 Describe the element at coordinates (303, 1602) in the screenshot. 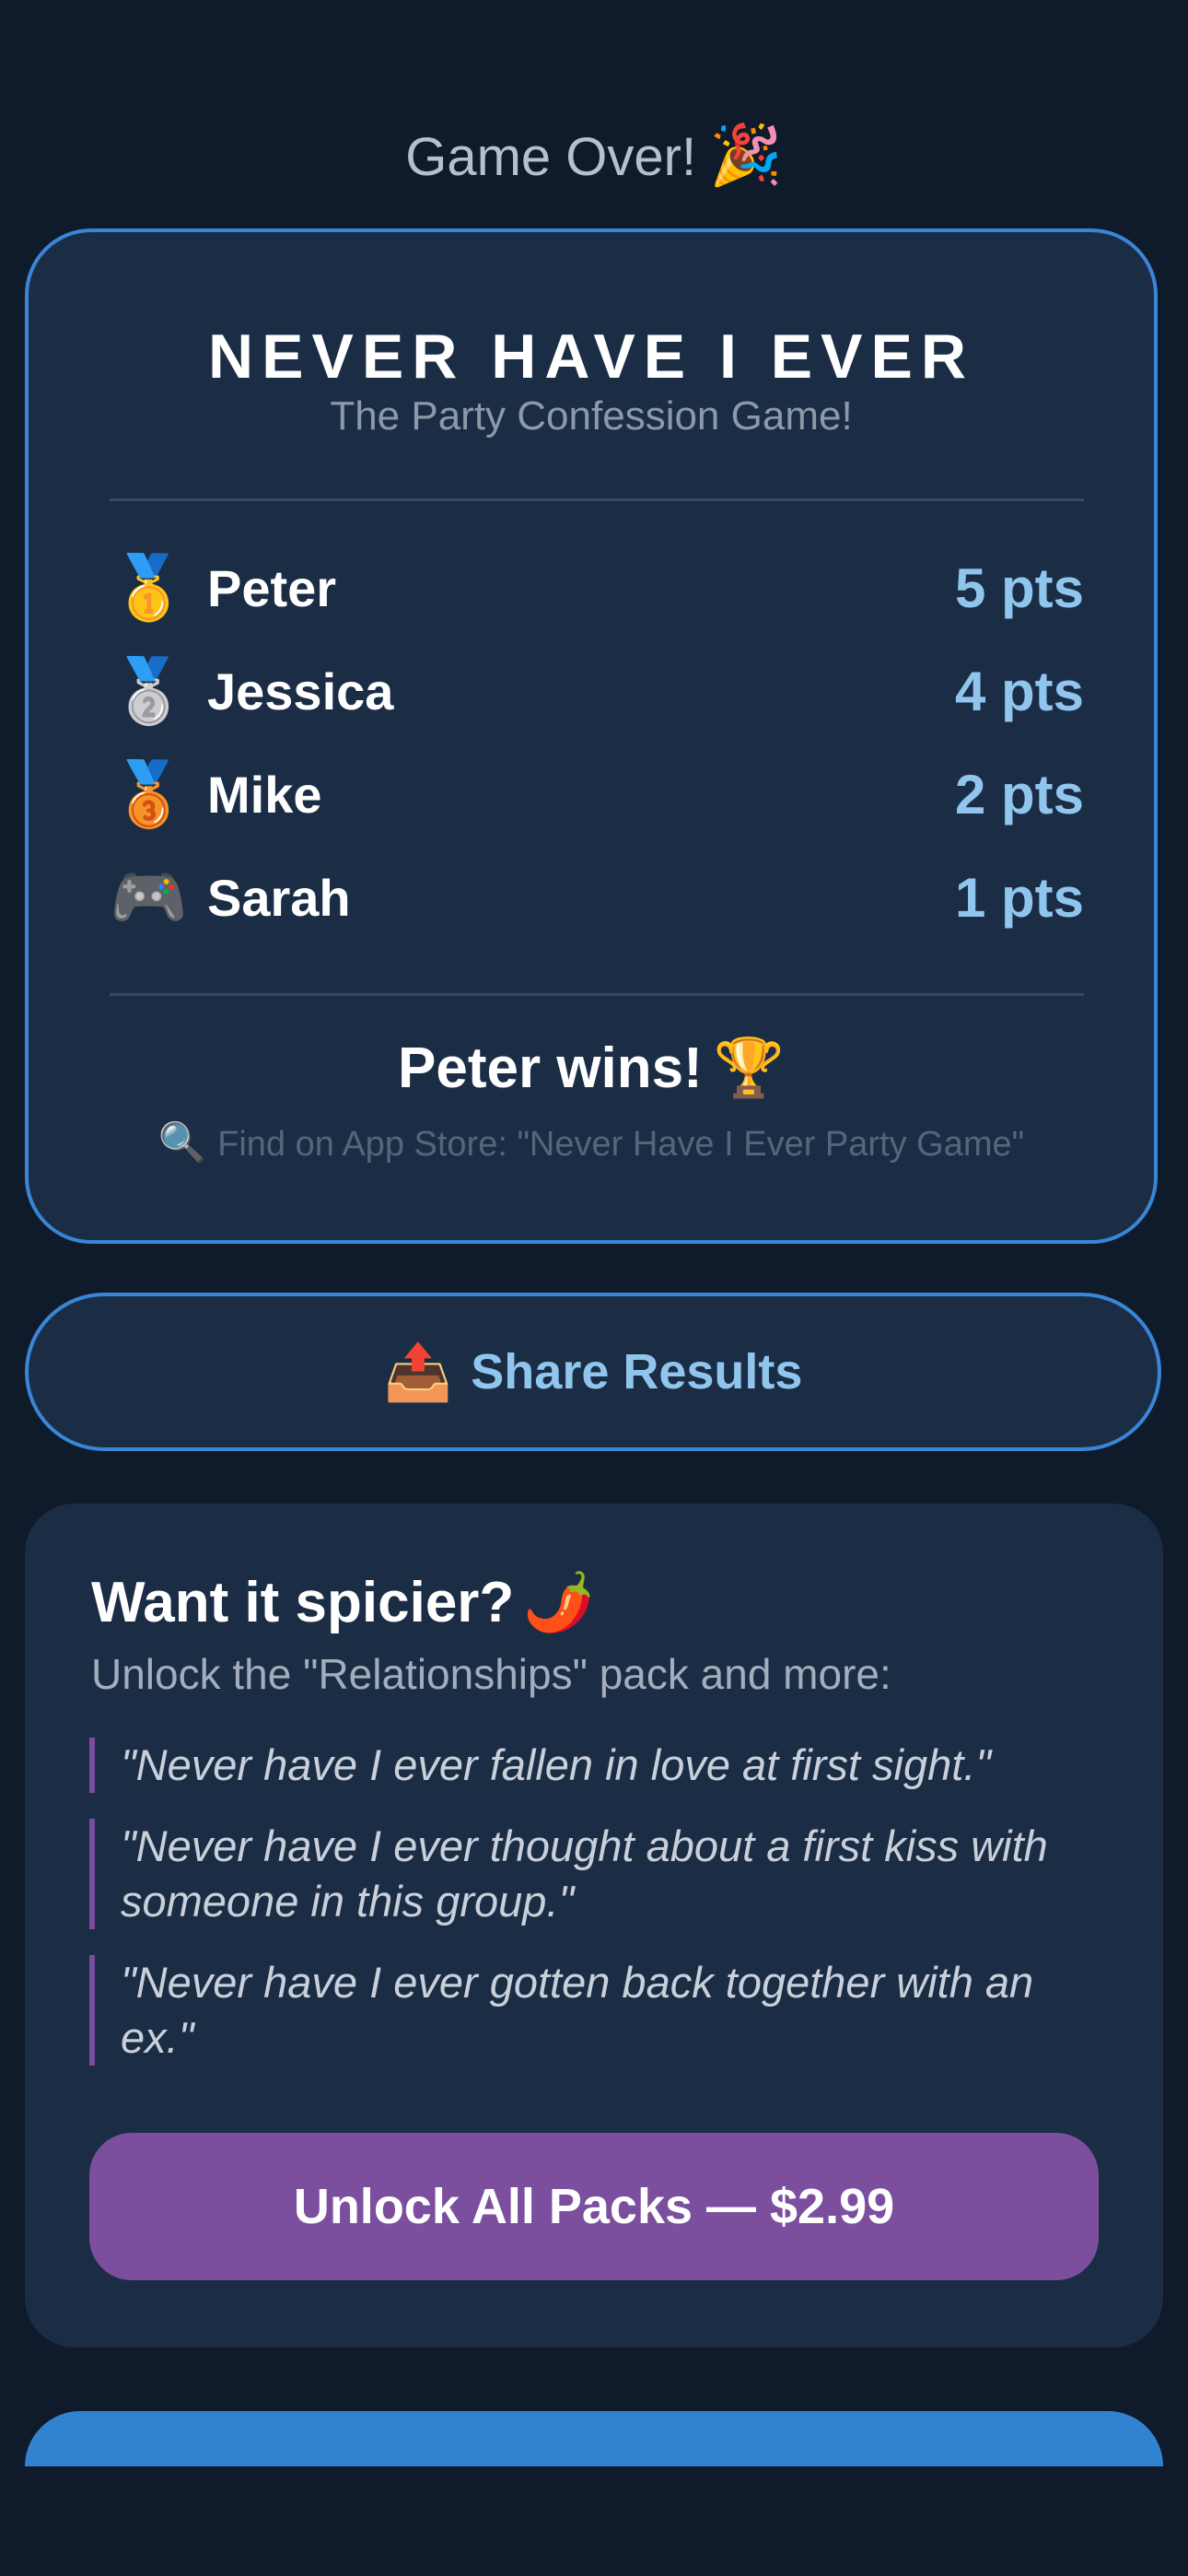

I see `upsell-title-text: Want it spicier?` at that location.